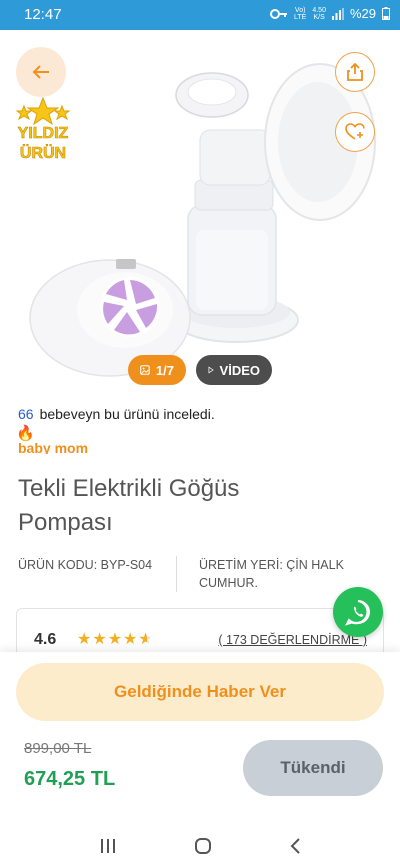 Image resolution: width=400 pixels, height=866 pixels. I want to click on battery-icon, so click(386, 13).